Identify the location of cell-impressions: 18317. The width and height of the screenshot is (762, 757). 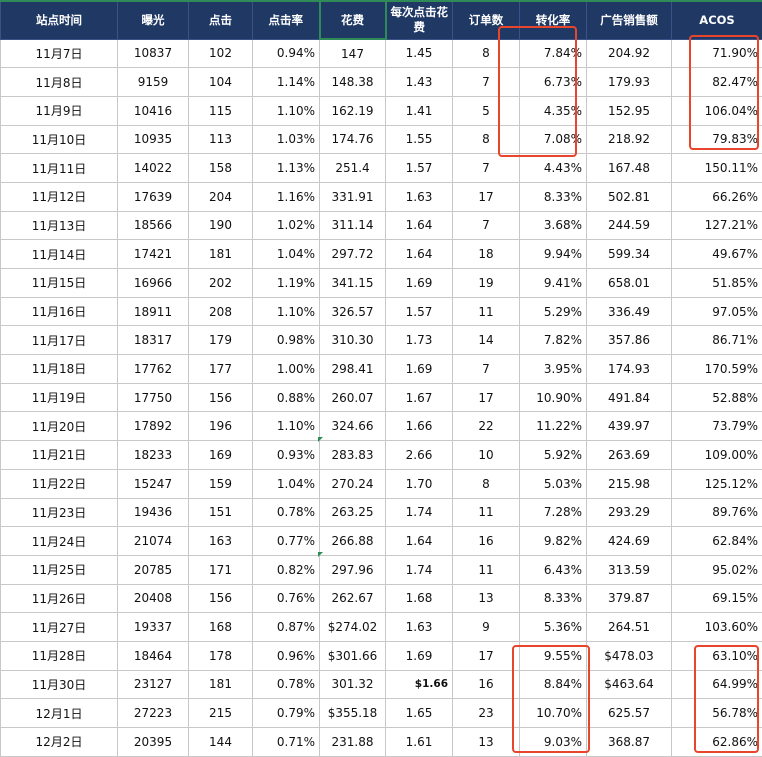
(153, 340).